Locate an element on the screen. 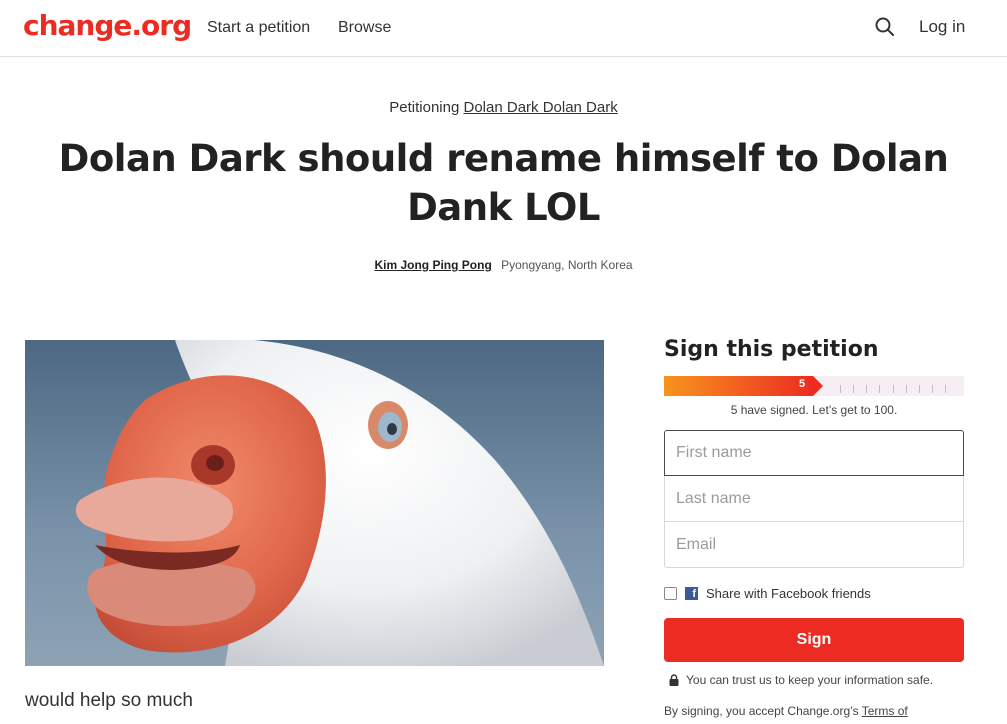 Image resolution: width=1007 pixels, height=724 pixels. share-facebook-checkbox is located at coordinates (670, 593).